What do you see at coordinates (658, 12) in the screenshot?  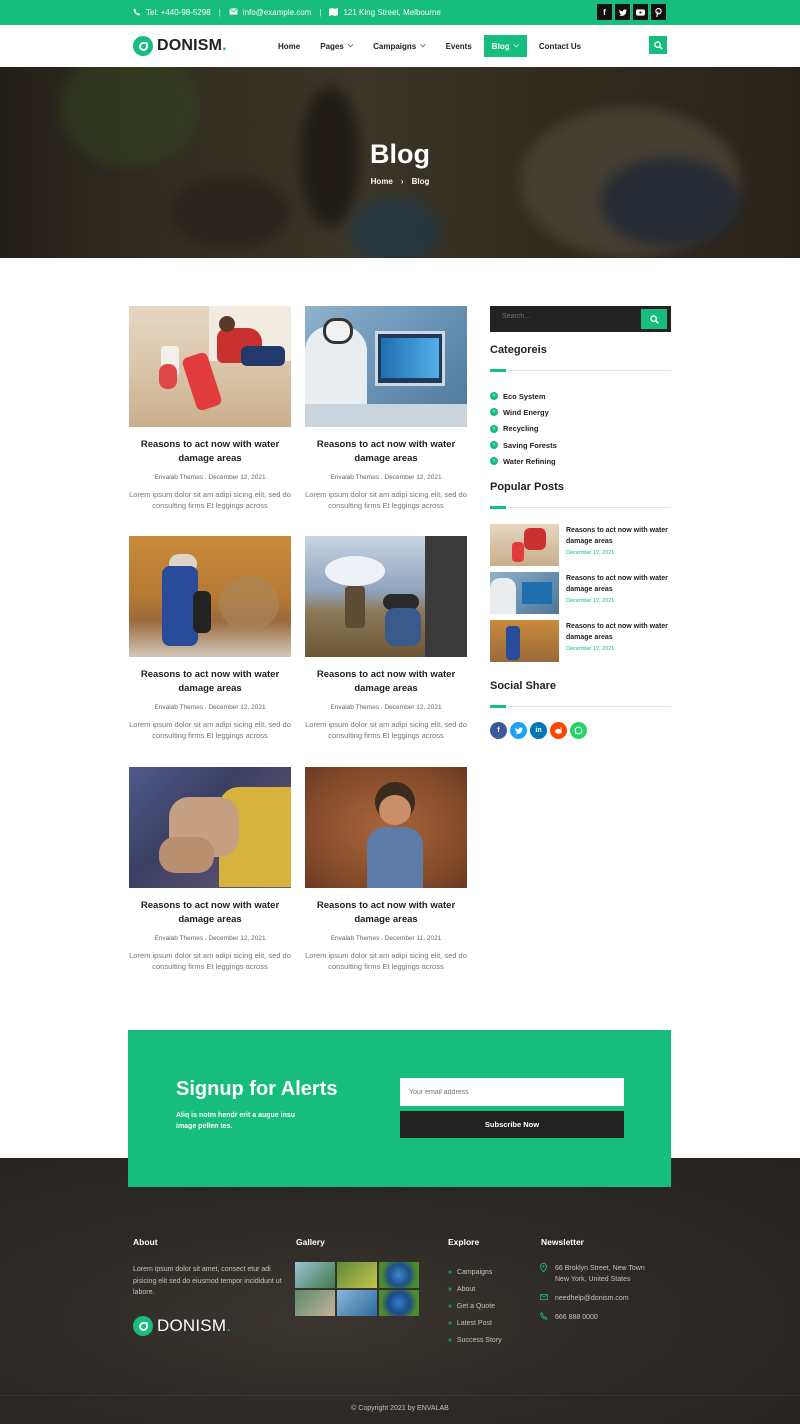 I see `pinterest-icon` at bounding box center [658, 12].